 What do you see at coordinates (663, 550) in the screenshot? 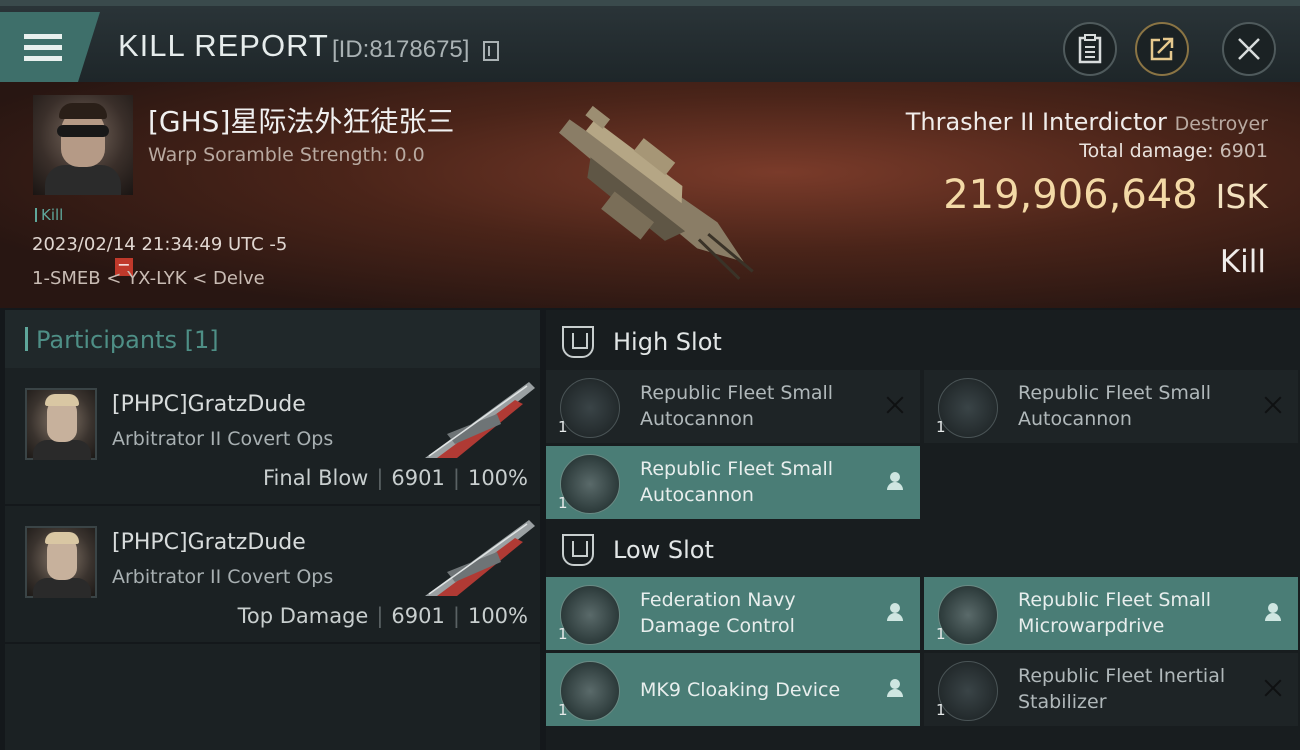
I see `low-slot-label: Low Slot` at bounding box center [663, 550].